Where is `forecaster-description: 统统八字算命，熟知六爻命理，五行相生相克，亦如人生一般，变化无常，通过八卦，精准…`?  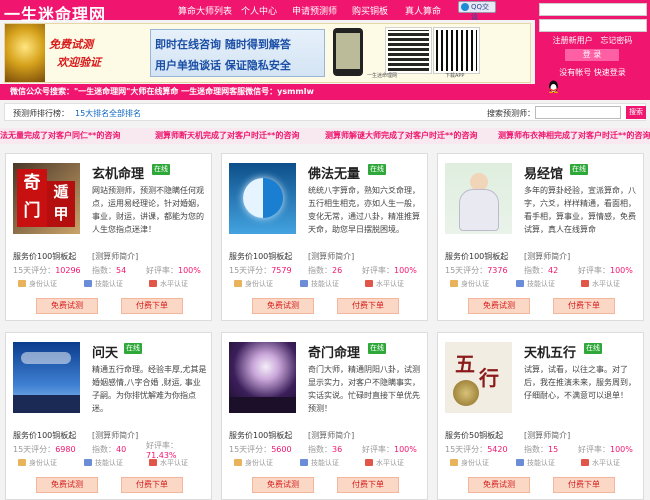
forecaster-description: 统统八字算命，熟知六爻命理，五行相生相克，亦如人生一般，变化无常，通过八卦，精准… is located at coordinates (364, 210).